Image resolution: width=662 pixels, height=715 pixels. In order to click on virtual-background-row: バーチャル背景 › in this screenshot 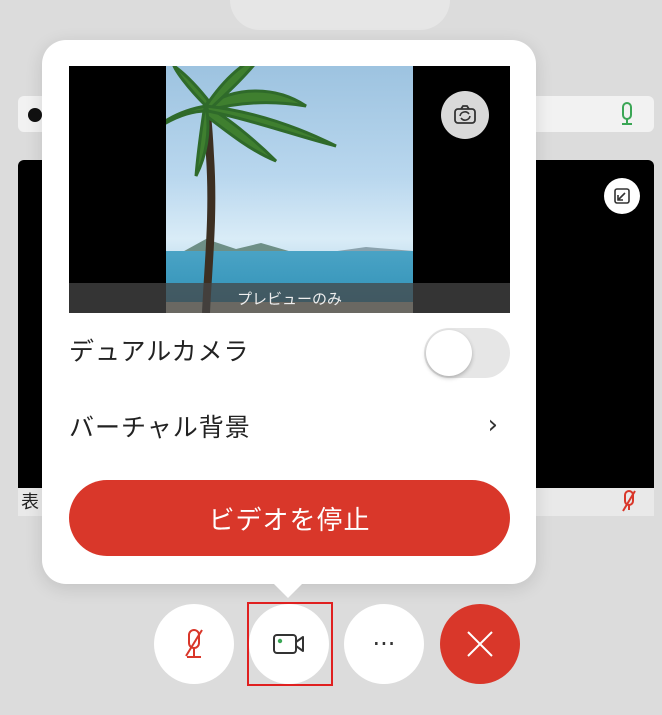, I will do `click(289, 426)`.